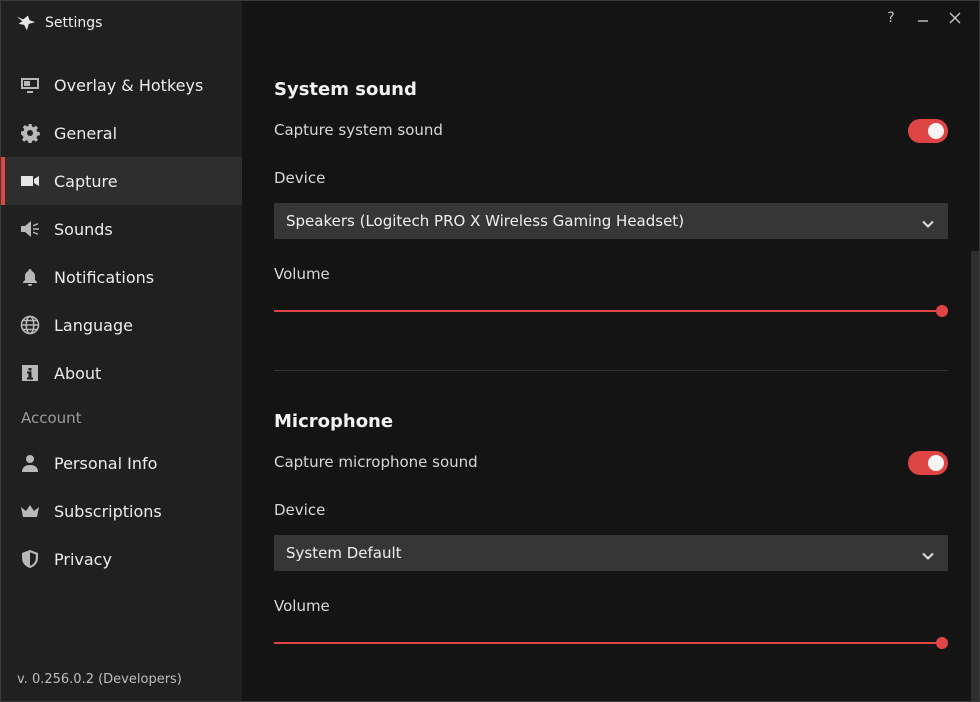  Describe the element at coordinates (93, 325) in the screenshot. I see `sidebar-item-label: Language` at that location.